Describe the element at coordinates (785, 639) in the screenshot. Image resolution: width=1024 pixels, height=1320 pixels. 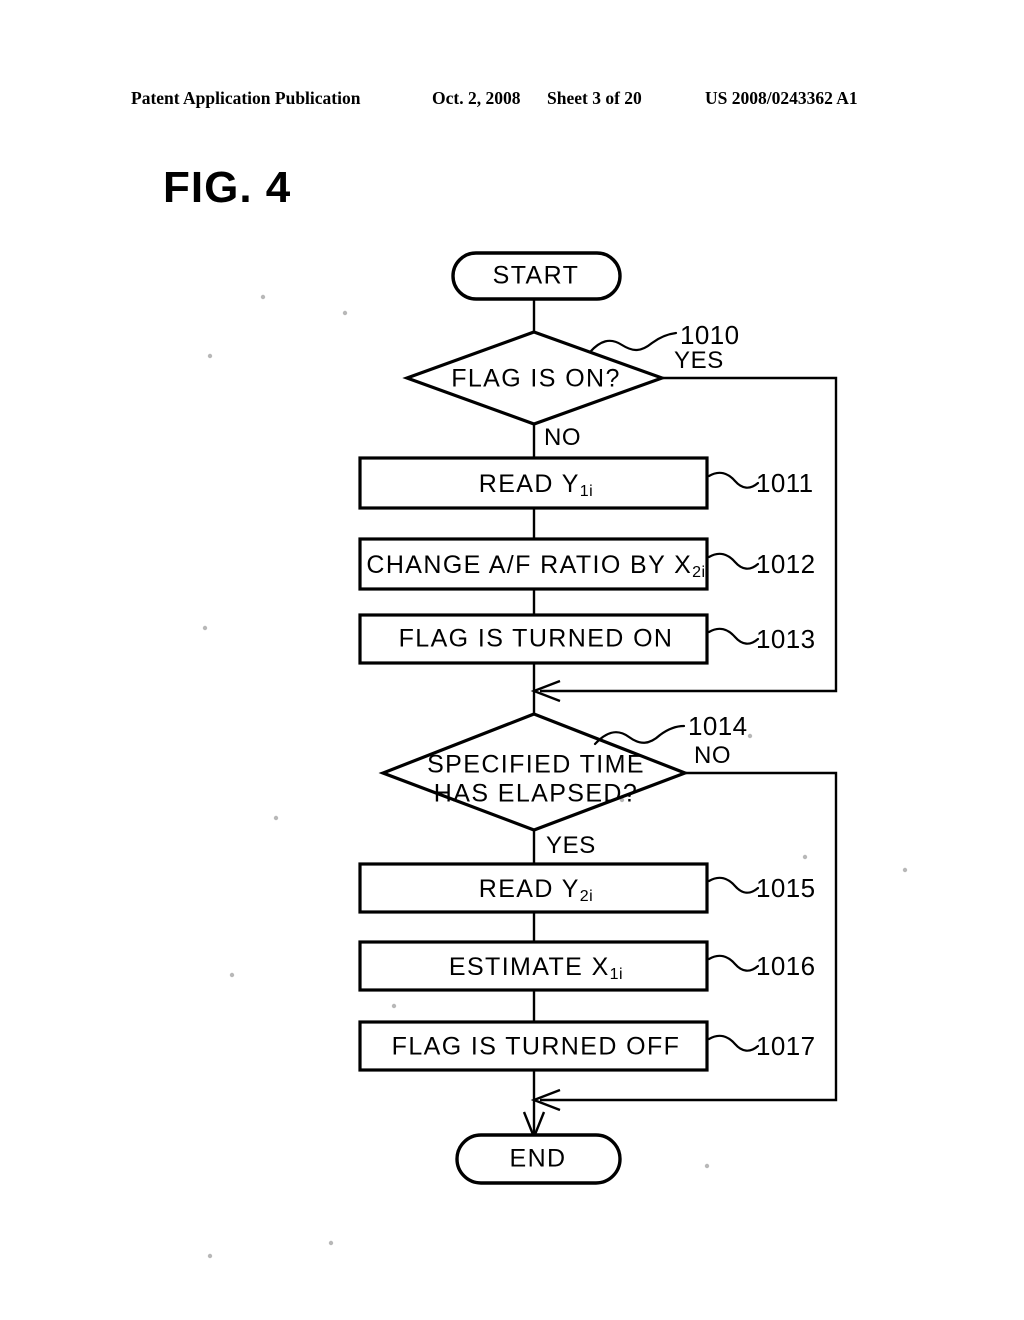
I see `flow-ref-1013: 1013` at that location.